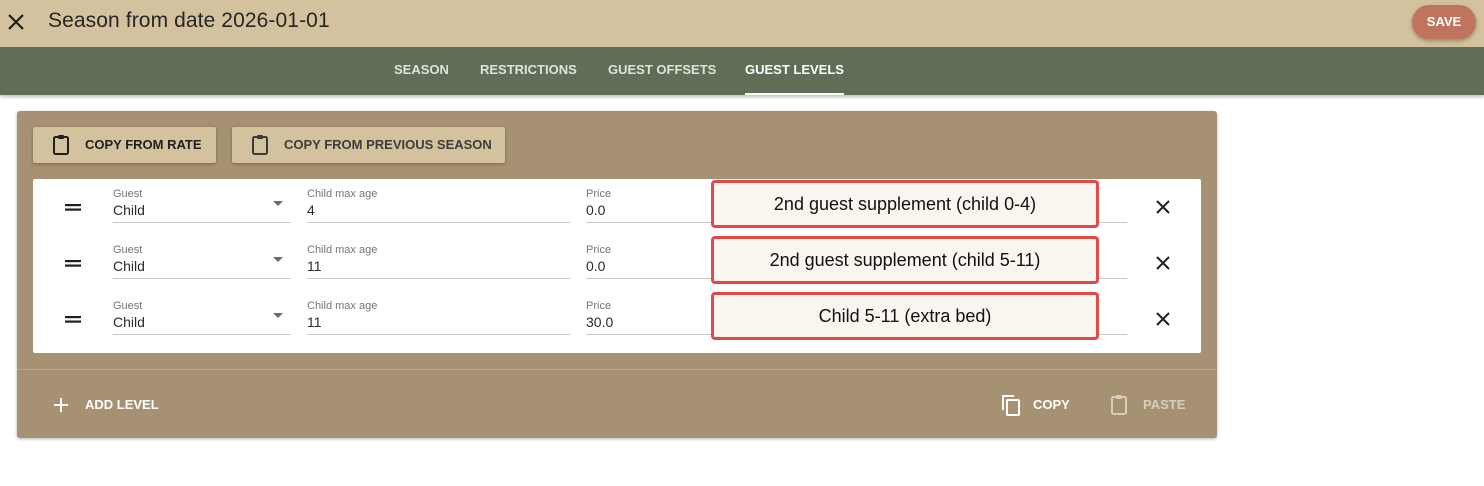 This screenshot has height=486, width=1484. Describe the element at coordinates (600, 322) in the screenshot. I see `price-value: 30.0` at that location.